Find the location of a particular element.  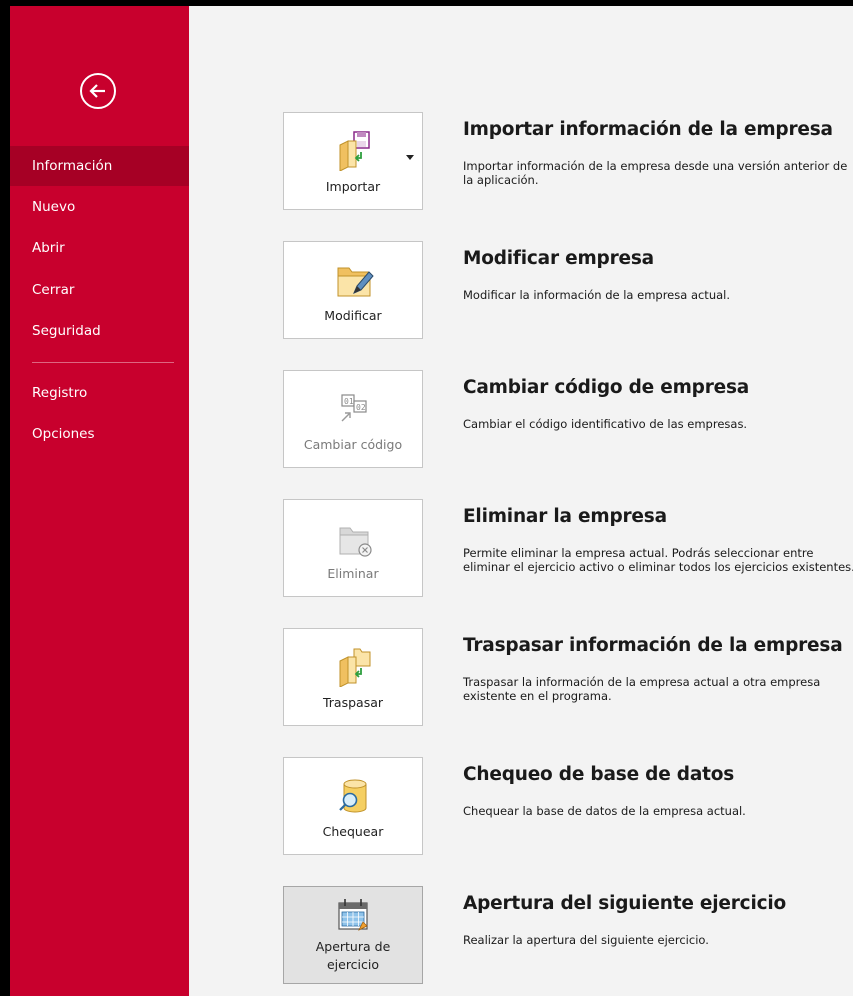

cambiar-codigo-button: 01 02 Cambiar código is located at coordinates (353, 419).